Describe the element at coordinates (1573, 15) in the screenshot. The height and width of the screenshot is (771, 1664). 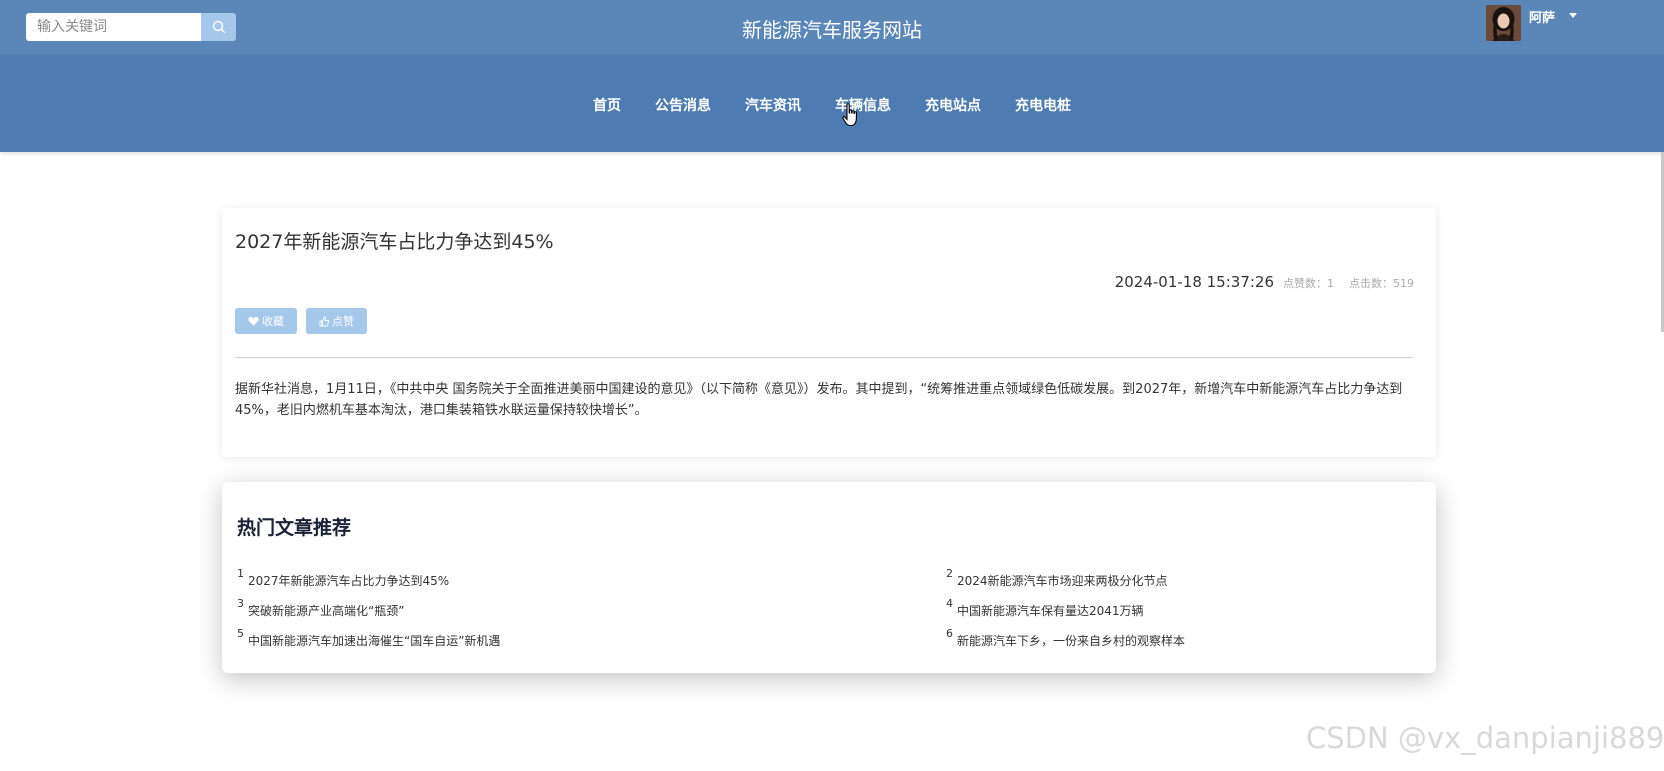
I see `caret-down-icon` at that location.